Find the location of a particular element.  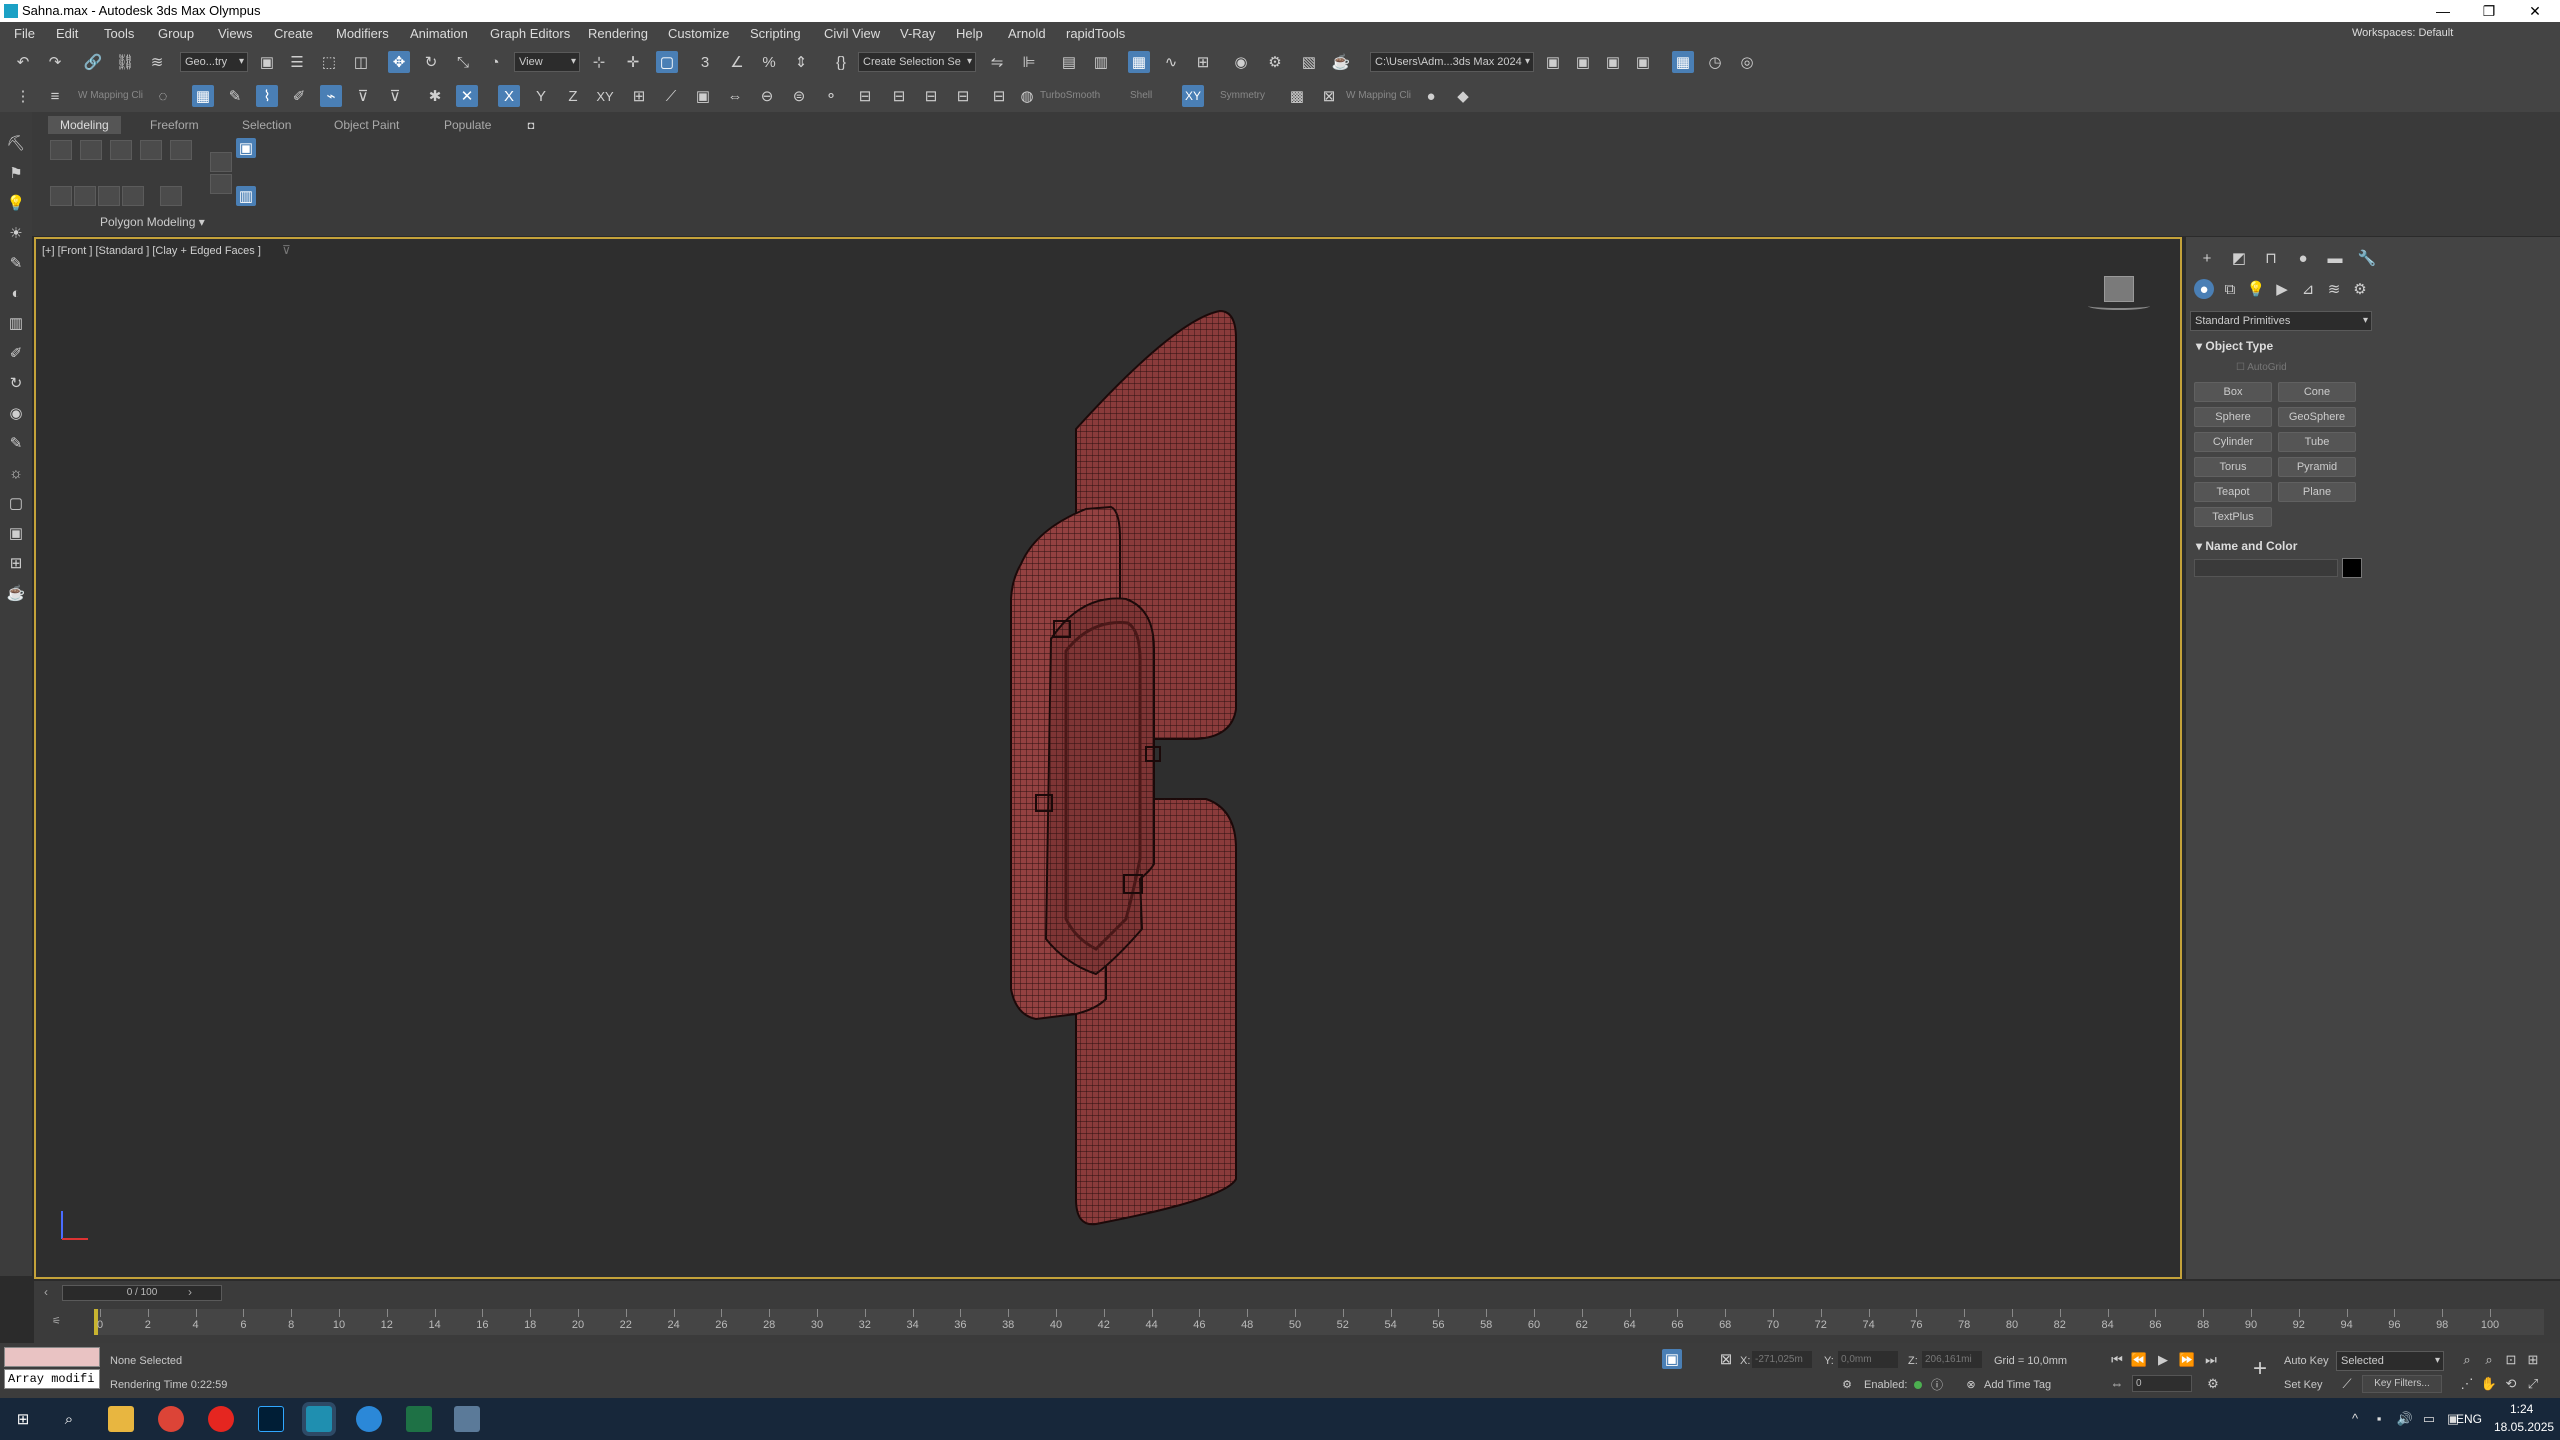

display-tab-icon: ▬ is located at coordinates (2335, 258).